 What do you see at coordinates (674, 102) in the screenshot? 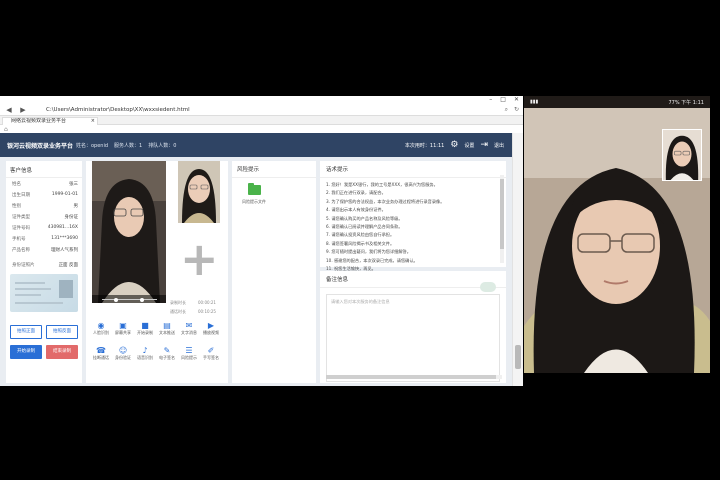
I see `phone-battery: 77%` at bounding box center [674, 102].